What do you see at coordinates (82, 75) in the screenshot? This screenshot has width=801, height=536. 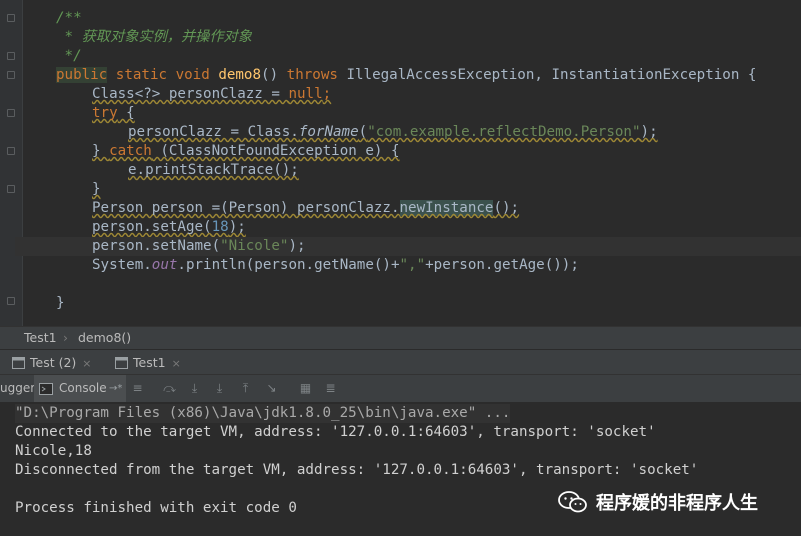 I see `keyword-public: public` at bounding box center [82, 75].